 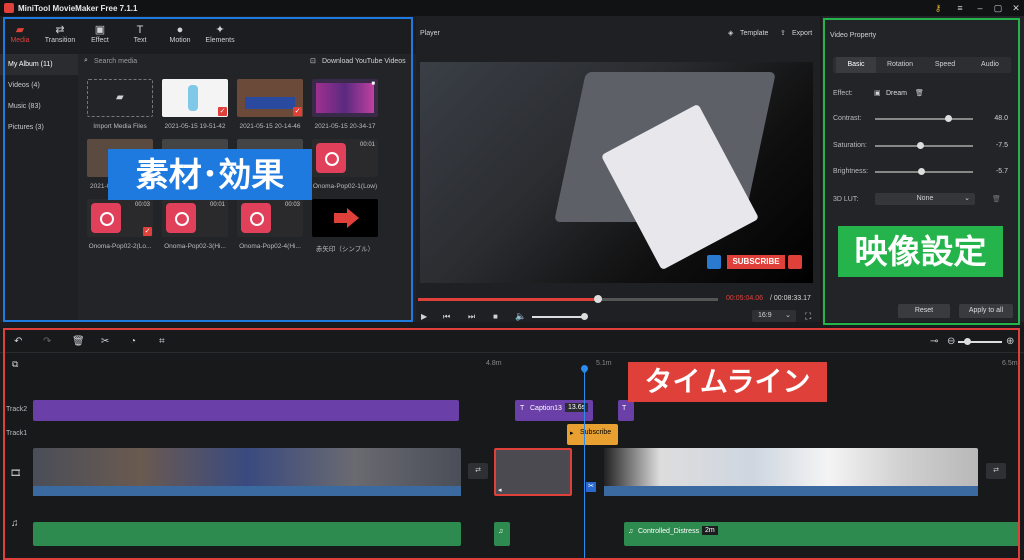 What do you see at coordinates (9, 8) in the screenshot?
I see `app-logo-icon` at bounding box center [9, 8].